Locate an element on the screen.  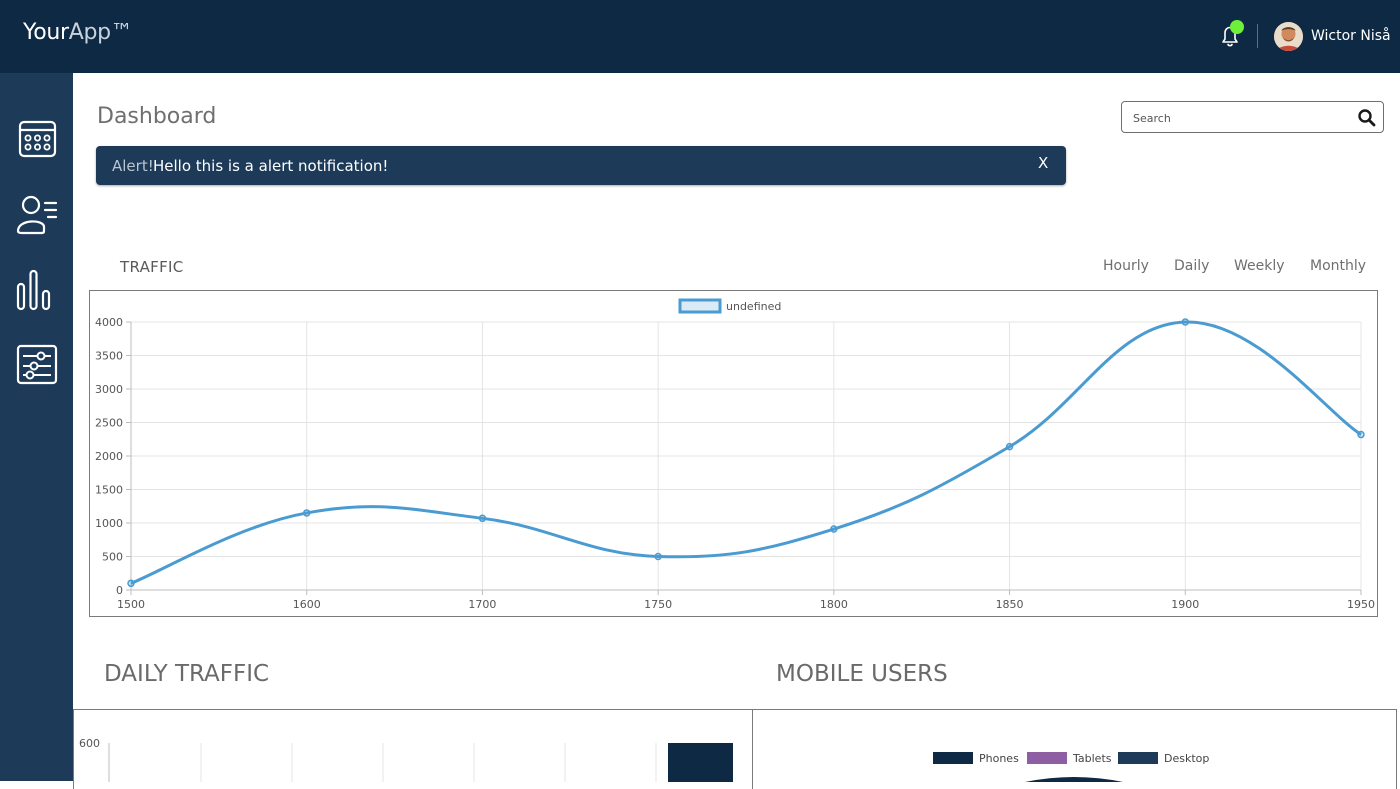
legend-label: Tablets is located at coordinates (1092, 758).